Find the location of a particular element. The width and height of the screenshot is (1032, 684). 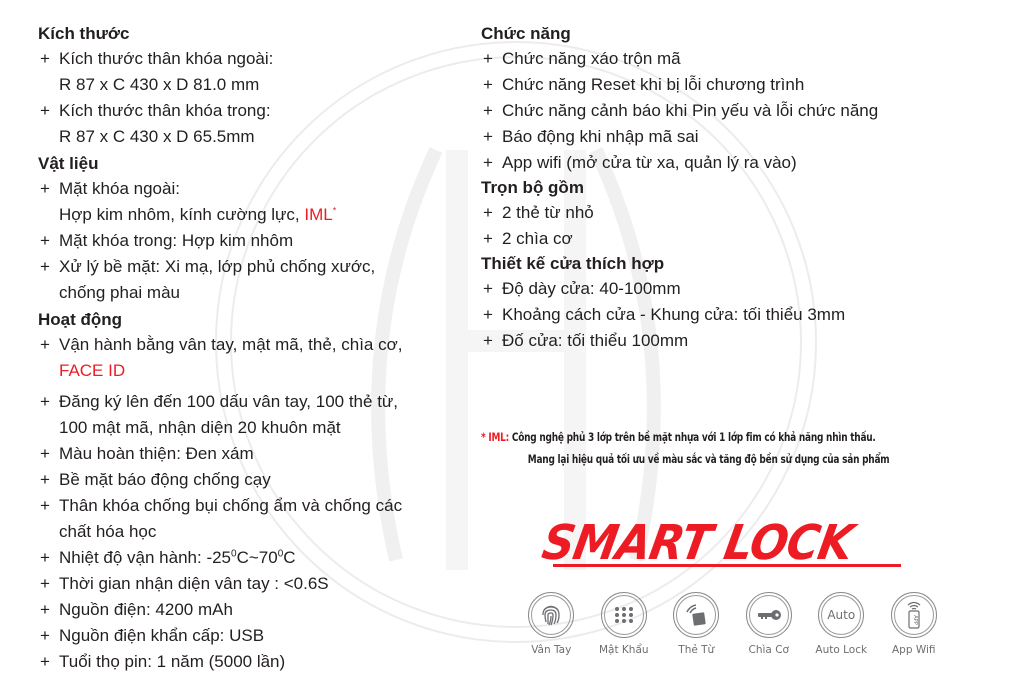

auto-lock-icon: Auto is located at coordinates (841, 615).